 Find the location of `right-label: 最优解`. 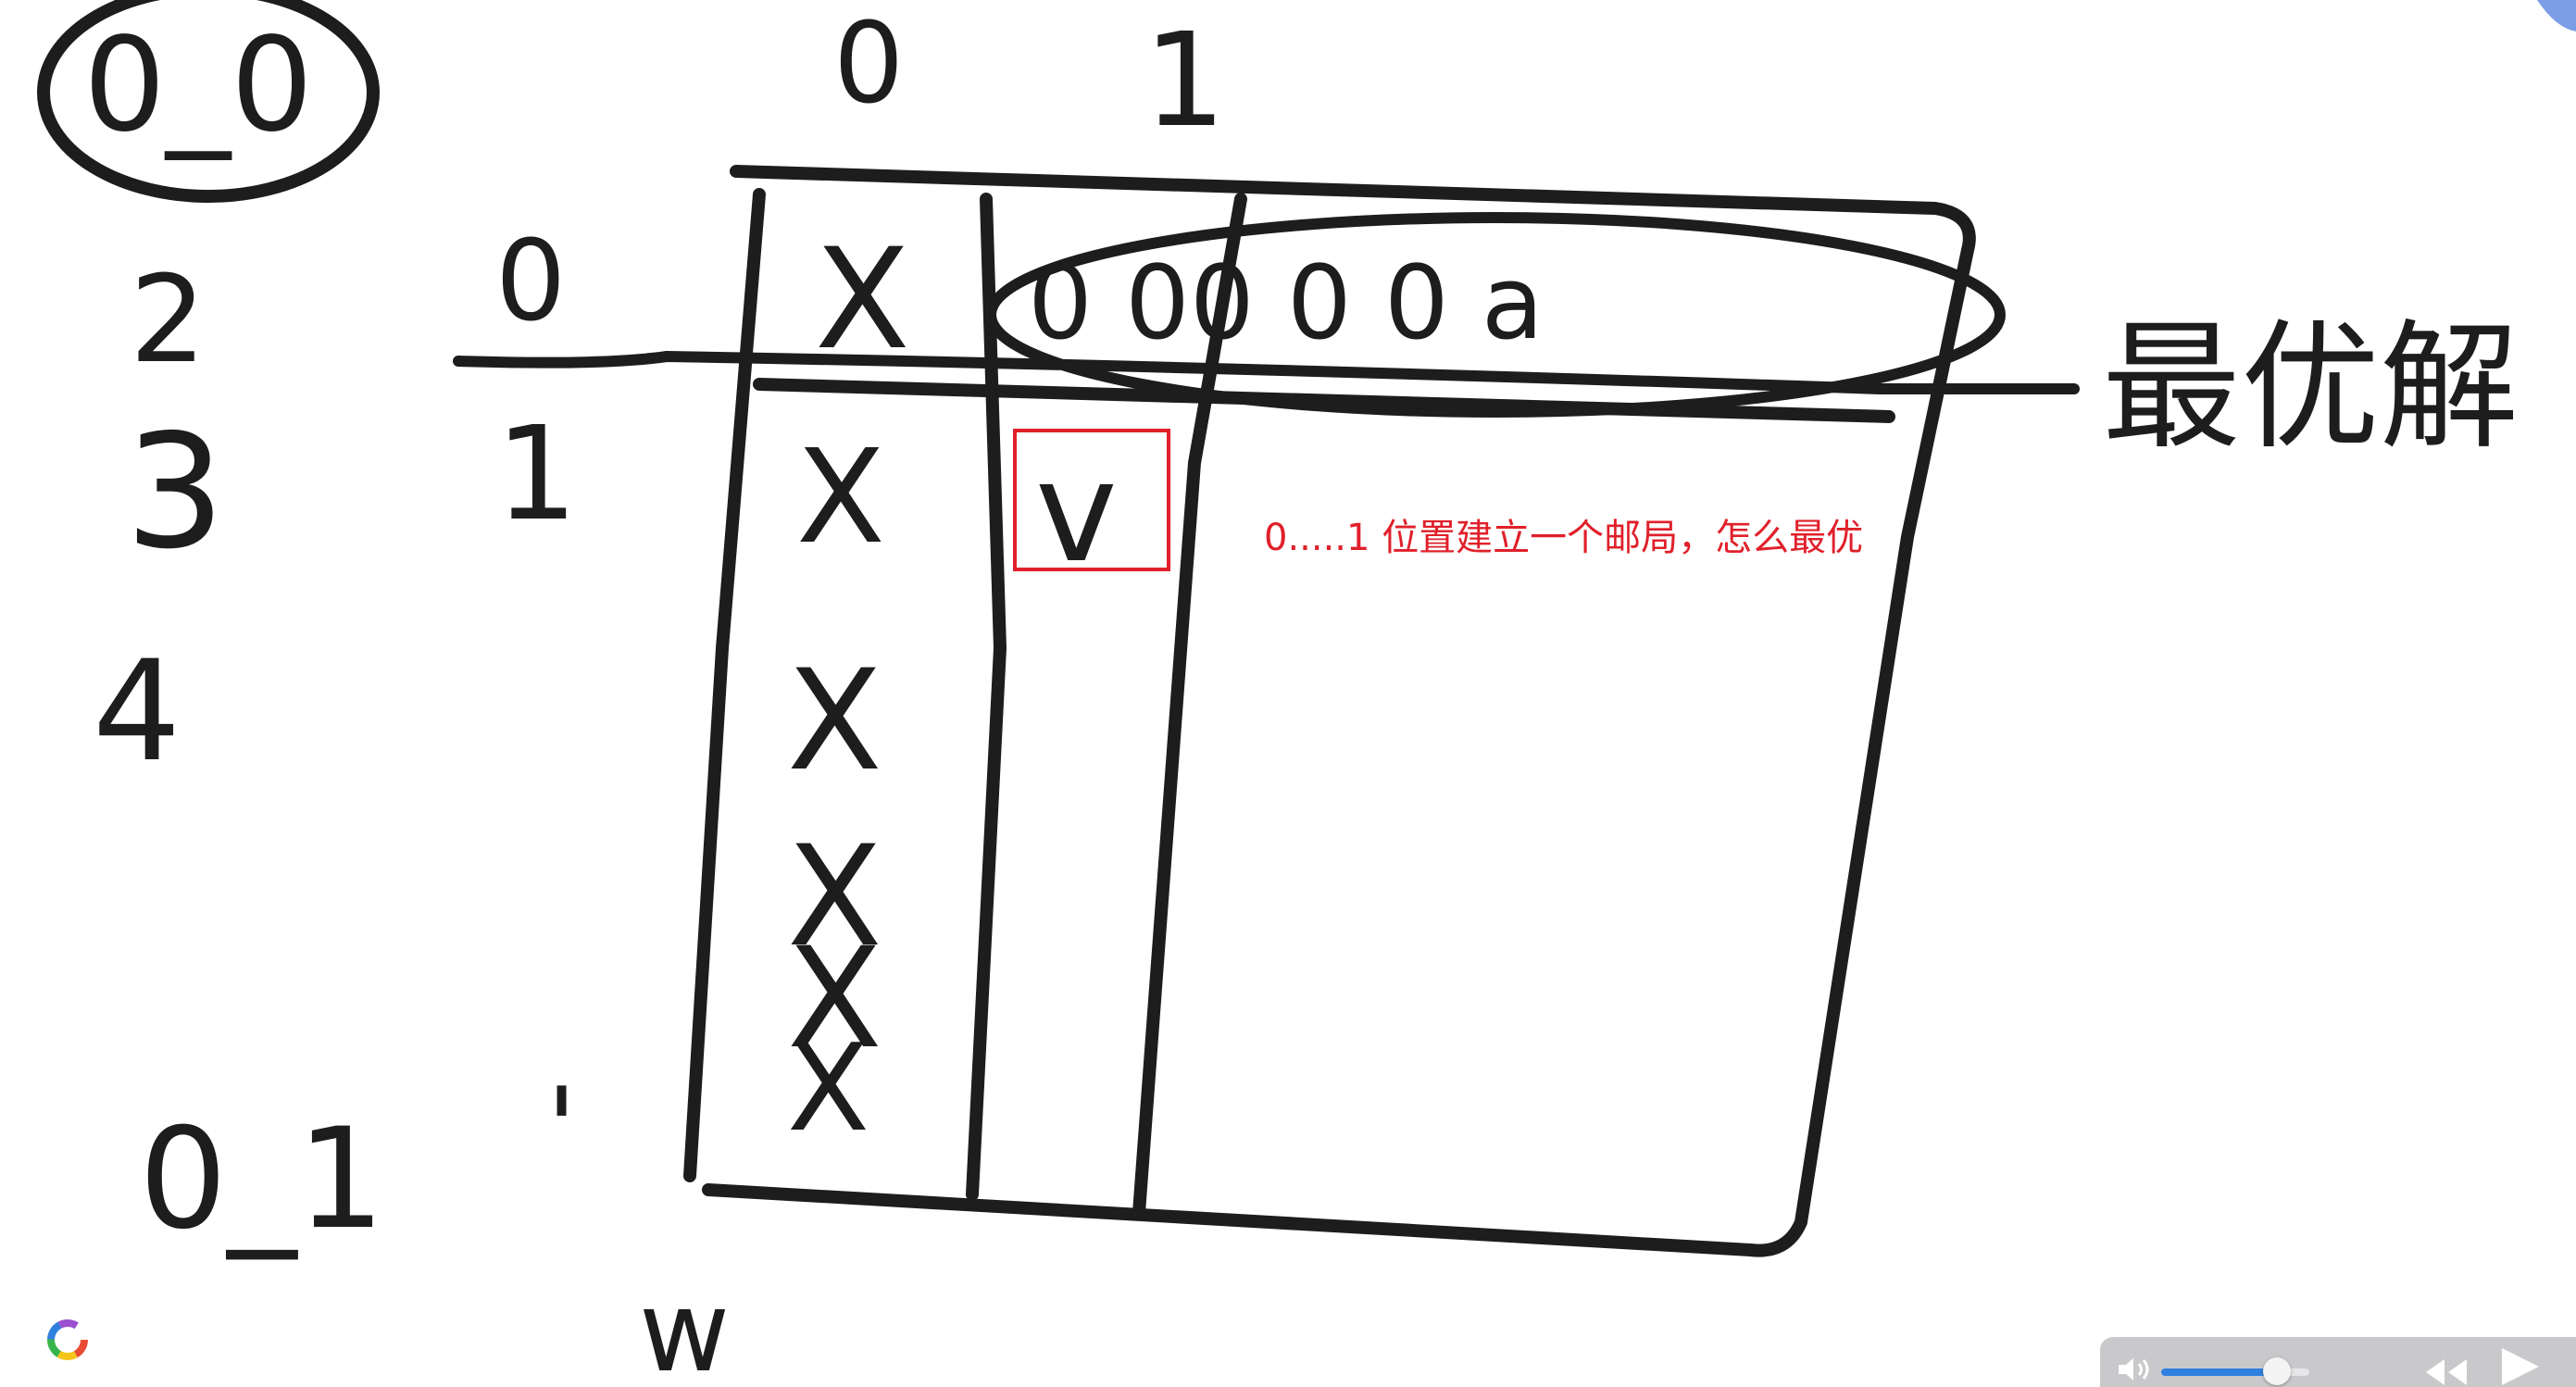

right-label: 最优解 is located at coordinates (2310, 388).